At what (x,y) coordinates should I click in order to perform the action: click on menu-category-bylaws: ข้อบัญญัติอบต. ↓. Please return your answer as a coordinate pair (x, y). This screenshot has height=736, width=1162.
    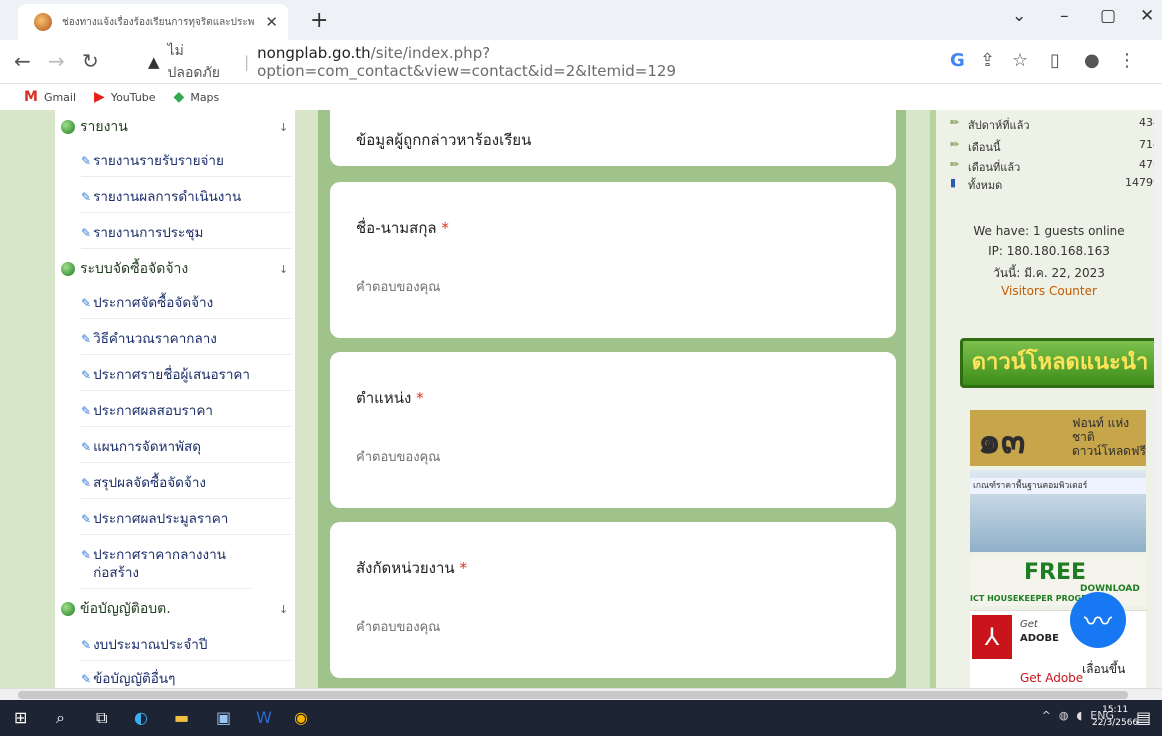
    Looking at the image, I should click on (174, 609).